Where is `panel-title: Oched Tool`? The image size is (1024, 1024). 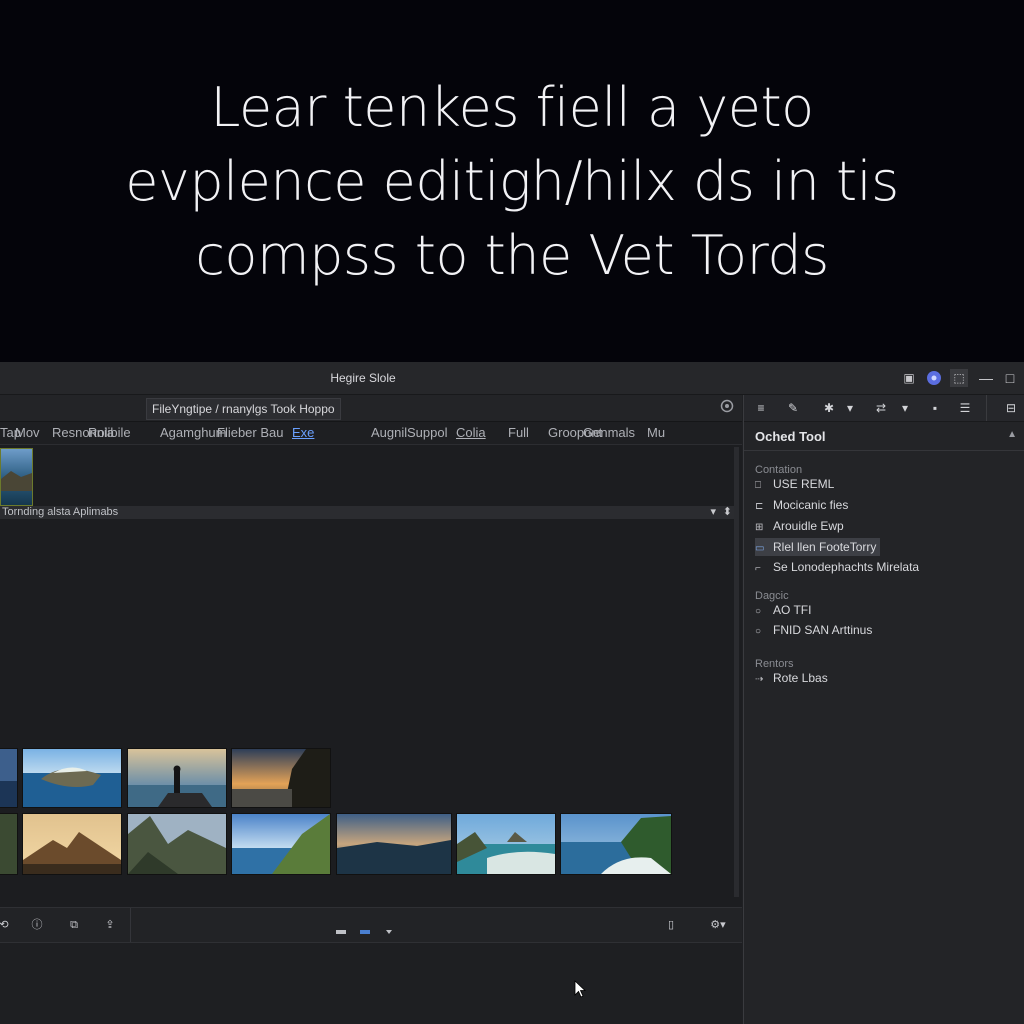
panel-title: Oched Tool is located at coordinates (790, 436).